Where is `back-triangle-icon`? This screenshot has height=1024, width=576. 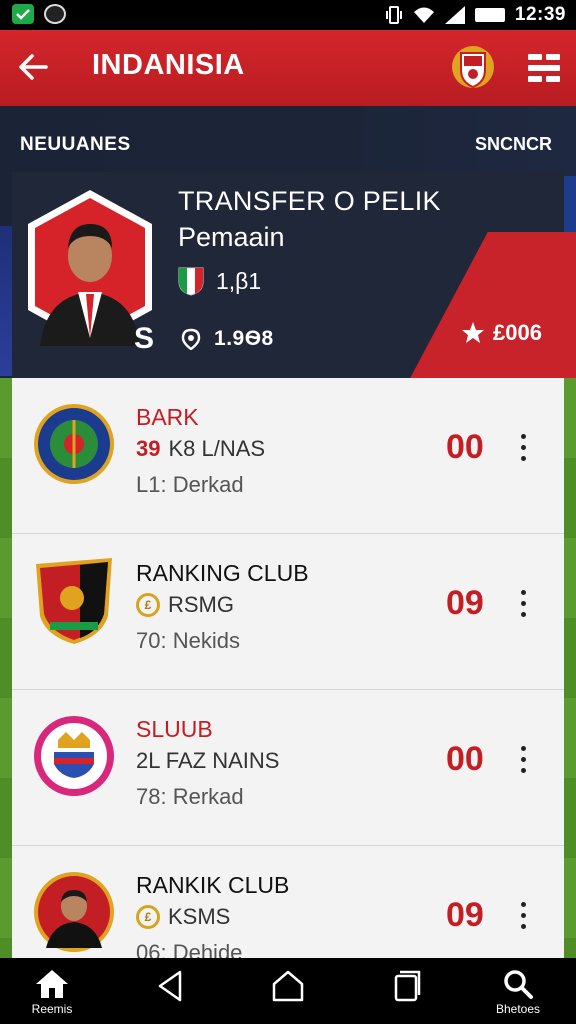 back-triangle-icon is located at coordinates (170, 986).